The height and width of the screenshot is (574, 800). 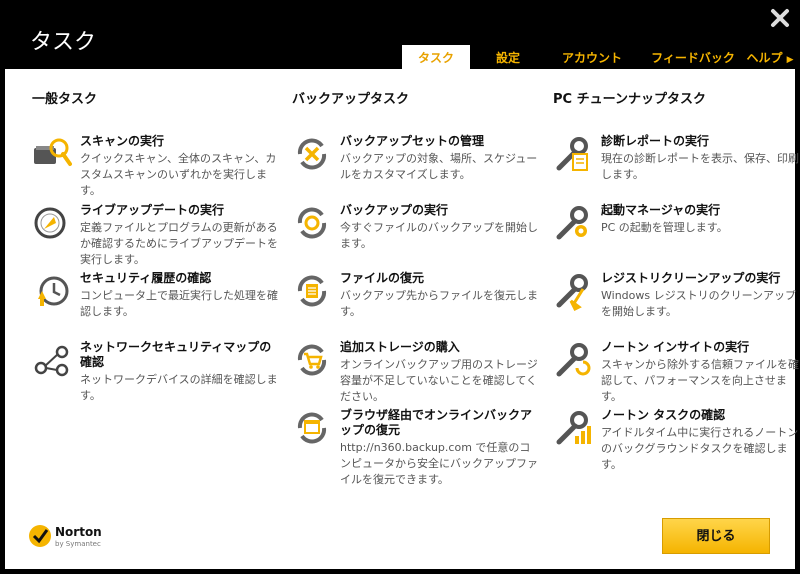 What do you see at coordinates (50, 223) in the screenshot?
I see `liveupdate-icon` at bounding box center [50, 223].